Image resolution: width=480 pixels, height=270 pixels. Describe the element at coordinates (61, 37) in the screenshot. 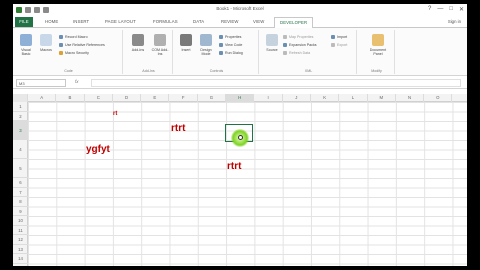

I see `record-icon` at that location.